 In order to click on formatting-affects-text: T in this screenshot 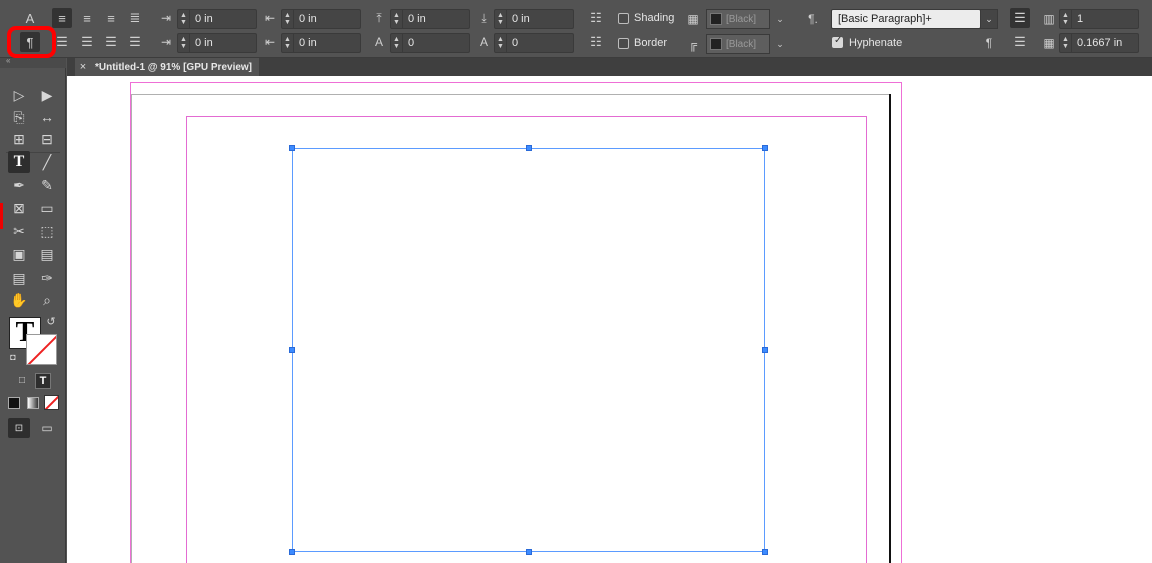, I will do `click(43, 381)`.